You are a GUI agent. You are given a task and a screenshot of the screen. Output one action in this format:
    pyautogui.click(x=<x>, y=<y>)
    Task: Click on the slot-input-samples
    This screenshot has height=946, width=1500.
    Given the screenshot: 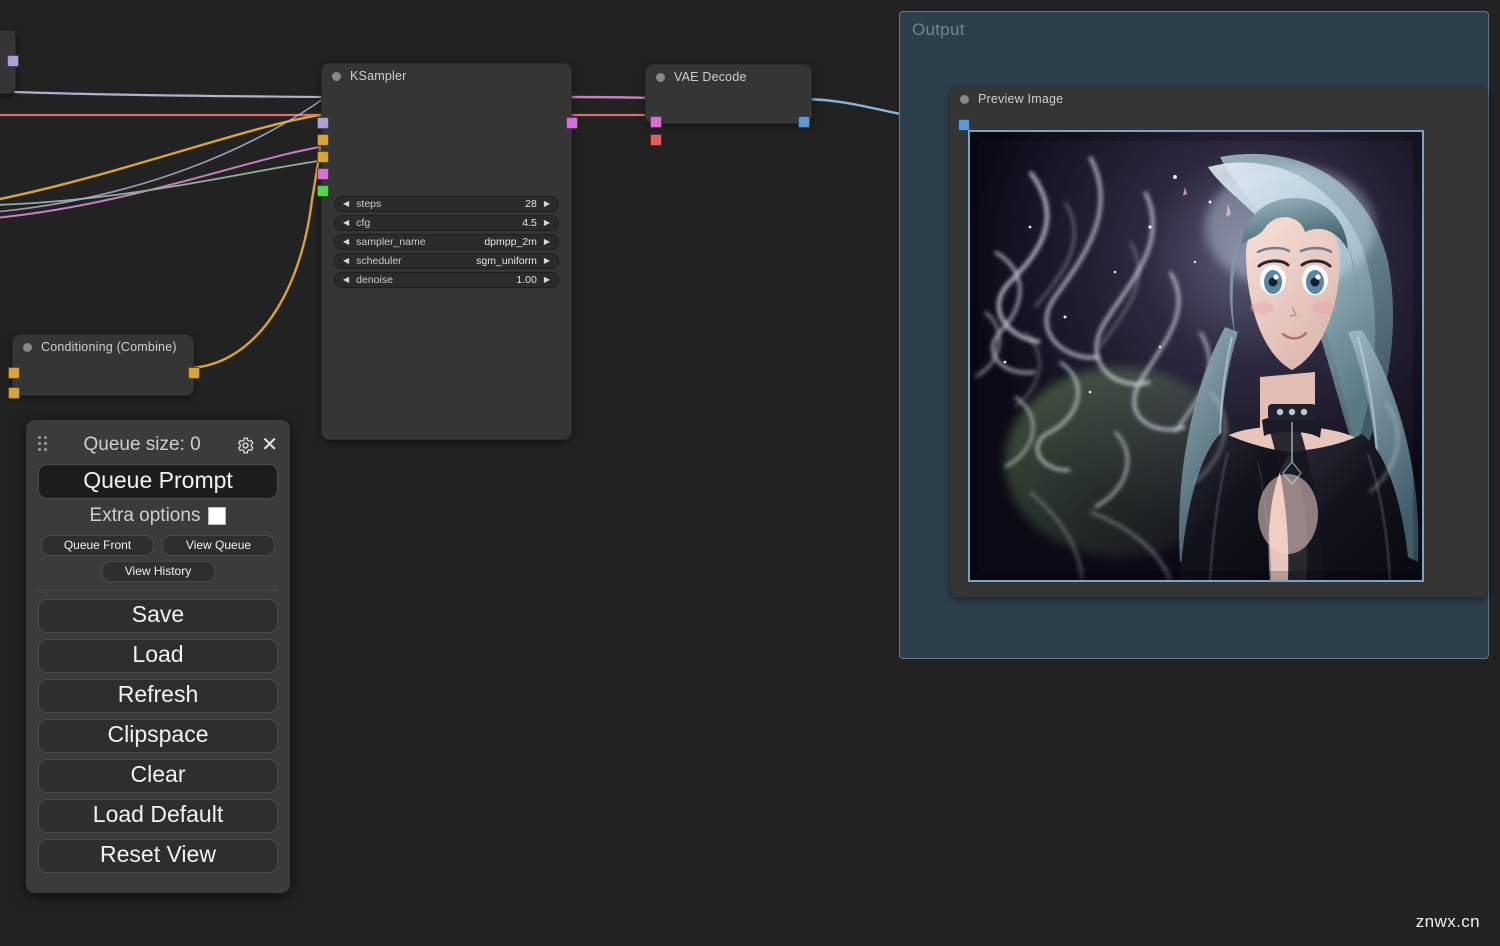 What is the action you would take?
    pyautogui.click(x=656, y=122)
    